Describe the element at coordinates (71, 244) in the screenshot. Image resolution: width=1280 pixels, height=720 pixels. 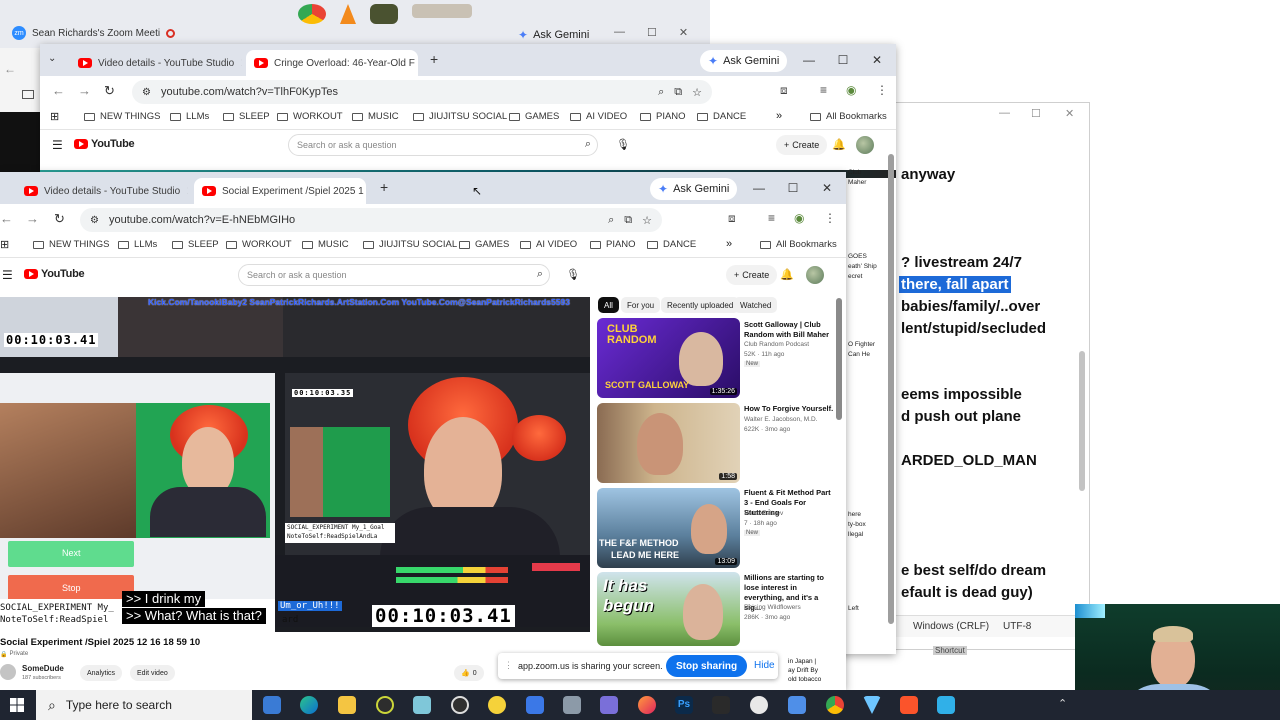
I see `bookmark-new-things: NEW THINGS` at that location.